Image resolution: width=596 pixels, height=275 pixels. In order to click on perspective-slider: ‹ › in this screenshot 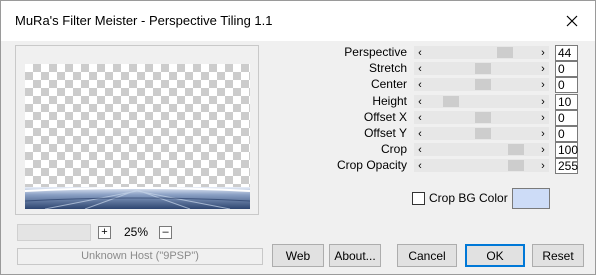, I will do `click(481, 52)`.